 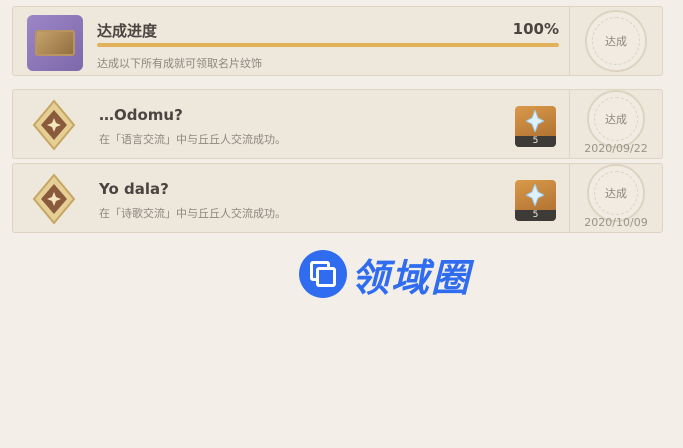 I want to click on achievement-stamp-area: 达成 2020/10/09, so click(x=615, y=198).